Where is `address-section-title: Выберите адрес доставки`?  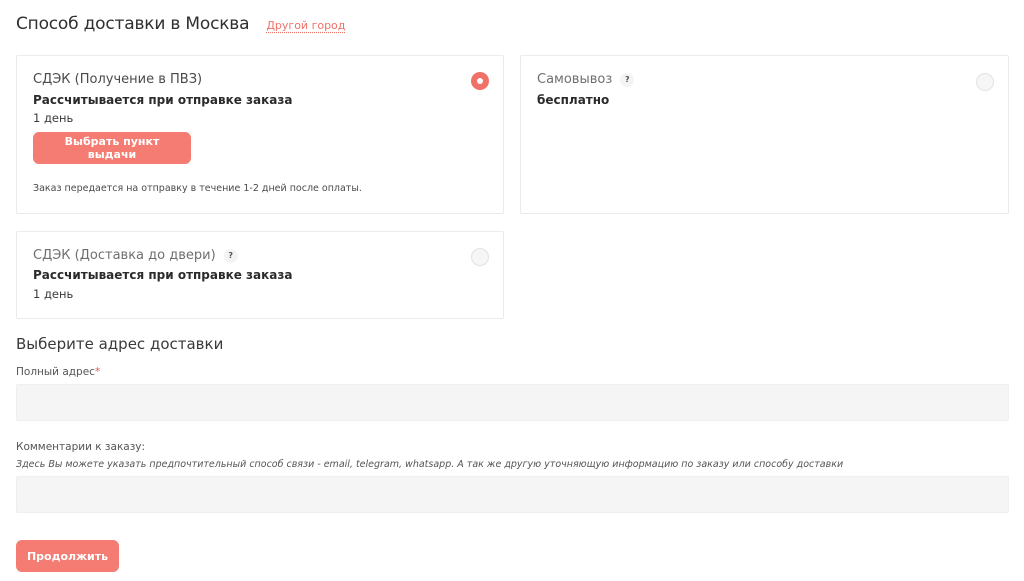
address-section-title: Выберите адрес доставки is located at coordinates (120, 344).